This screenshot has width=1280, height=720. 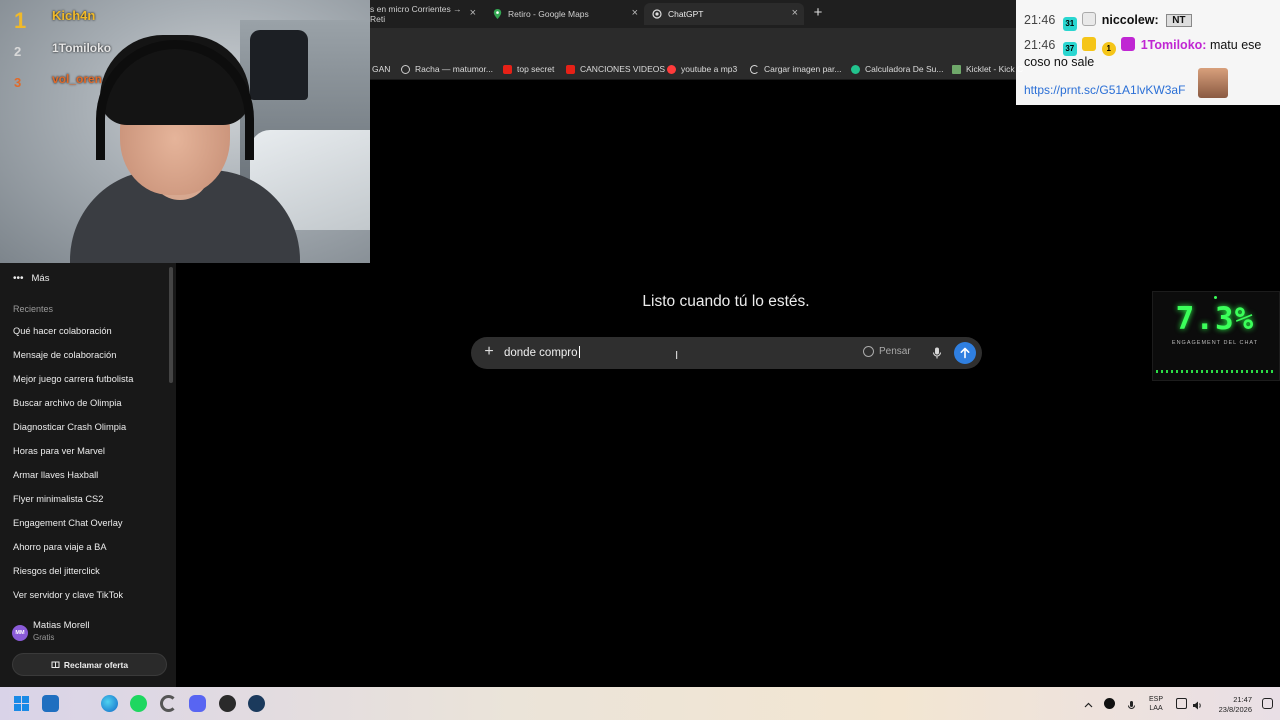 I want to click on engagement-widget: 7.3% ENGAGEMENT DEL CHAT, so click(x=1216, y=336).